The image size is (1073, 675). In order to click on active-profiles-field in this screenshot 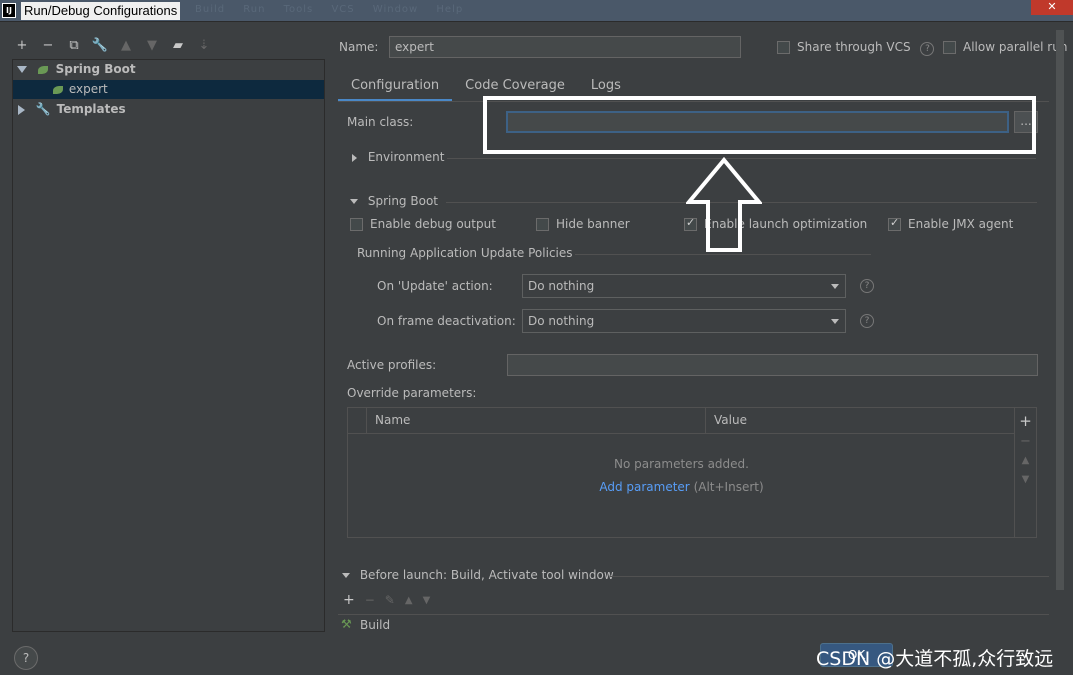, I will do `click(772, 365)`.